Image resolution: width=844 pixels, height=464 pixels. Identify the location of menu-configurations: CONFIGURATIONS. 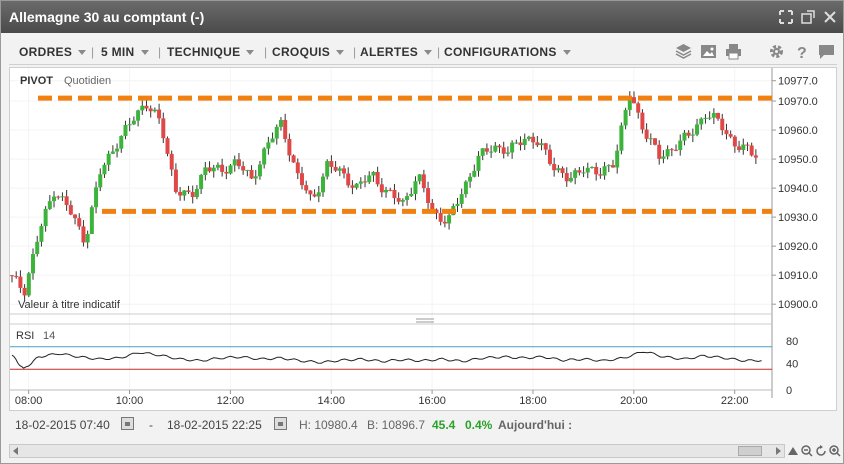
(507, 52).